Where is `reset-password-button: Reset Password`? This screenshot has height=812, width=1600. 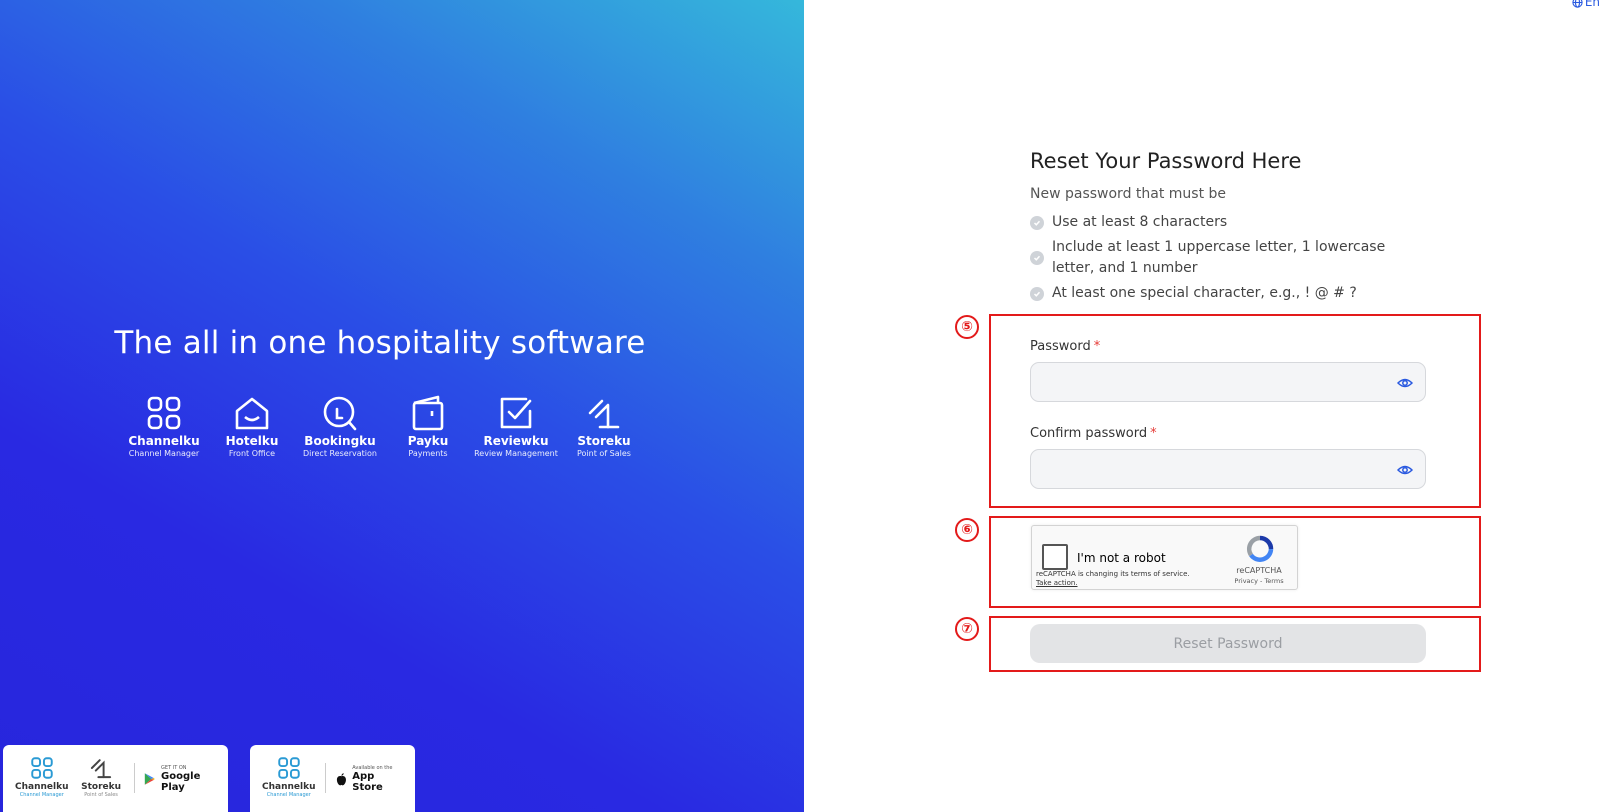 reset-password-button: Reset Password is located at coordinates (1228, 643).